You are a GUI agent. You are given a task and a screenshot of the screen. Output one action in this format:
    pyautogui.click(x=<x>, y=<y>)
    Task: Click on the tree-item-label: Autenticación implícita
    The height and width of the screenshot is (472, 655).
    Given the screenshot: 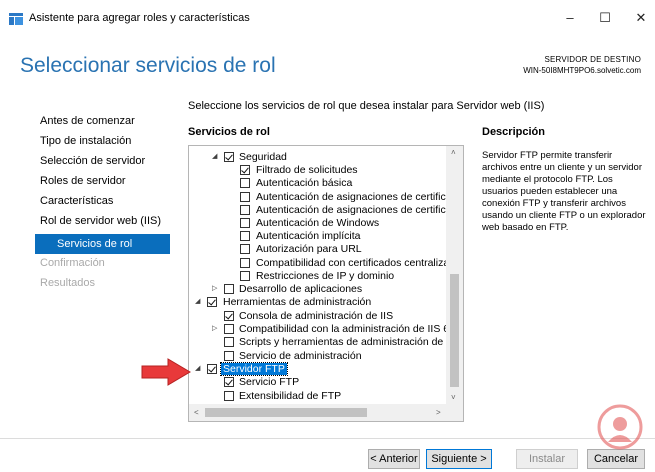 What is the action you would take?
    pyautogui.click(x=308, y=236)
    